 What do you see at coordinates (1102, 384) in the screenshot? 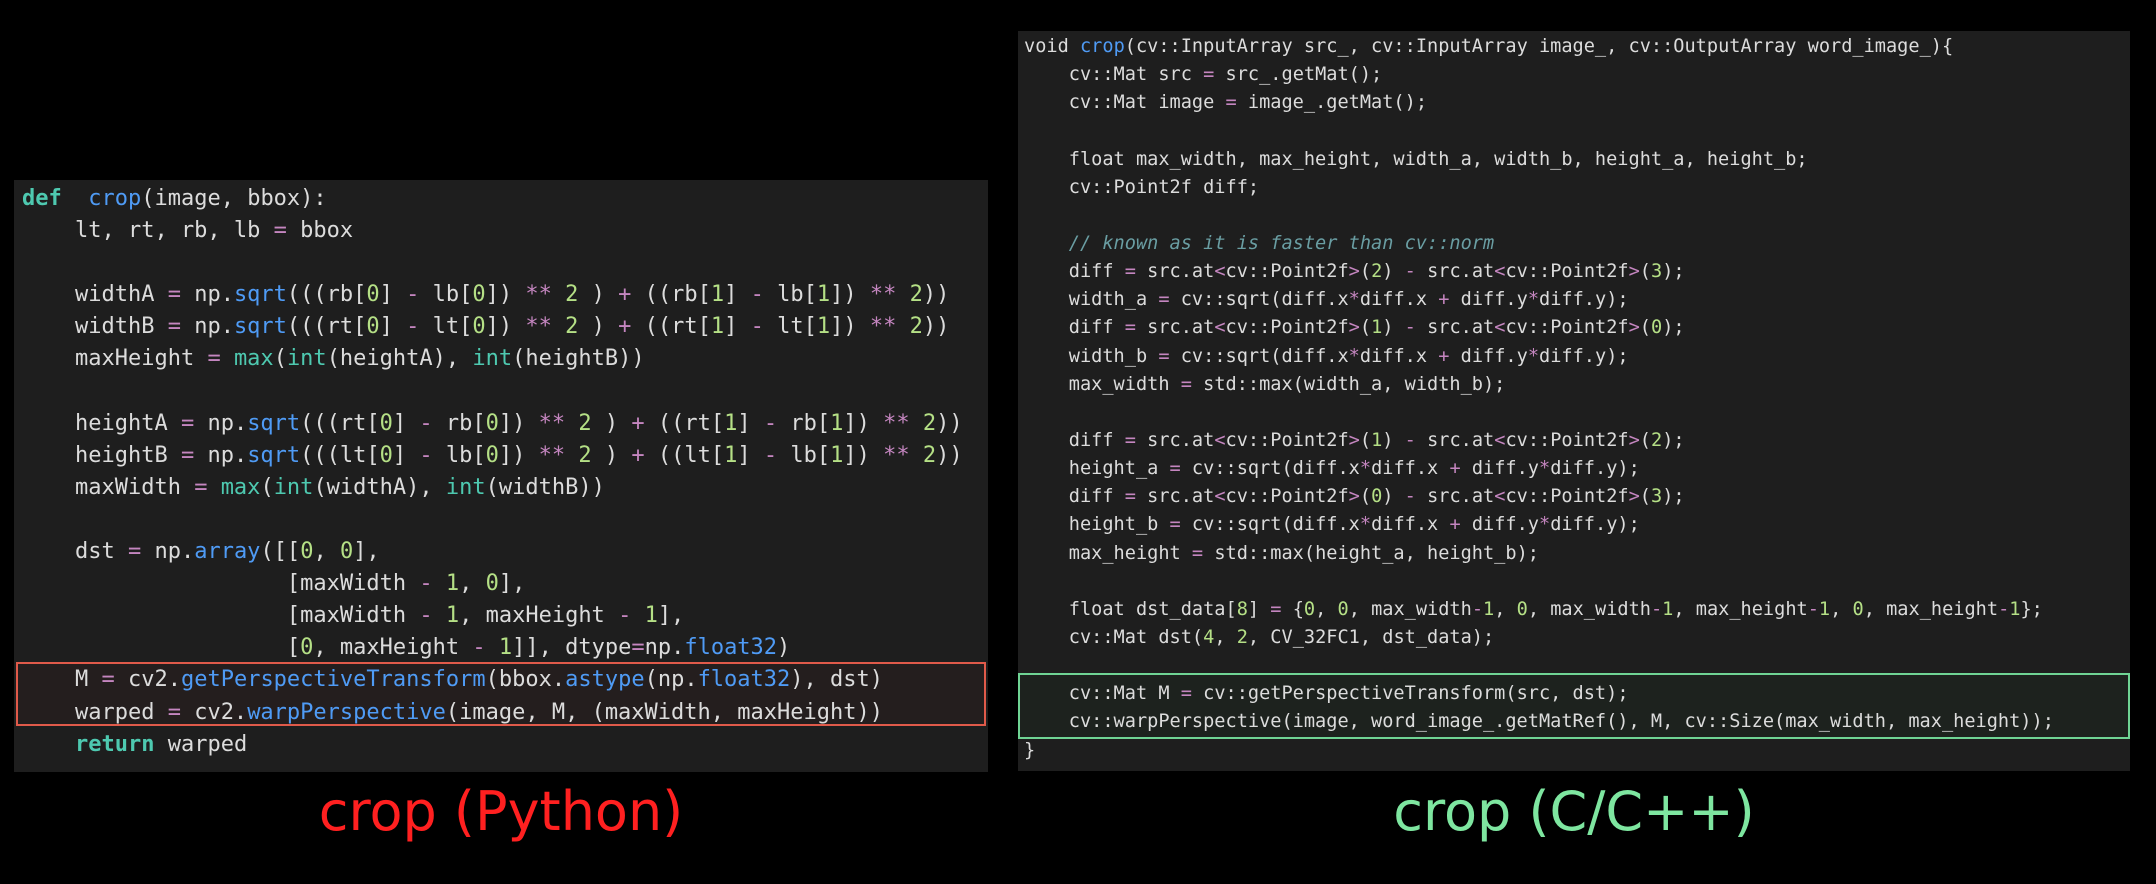
I see `cpp-code-token: max_width` at bounding box center [1102, 384].